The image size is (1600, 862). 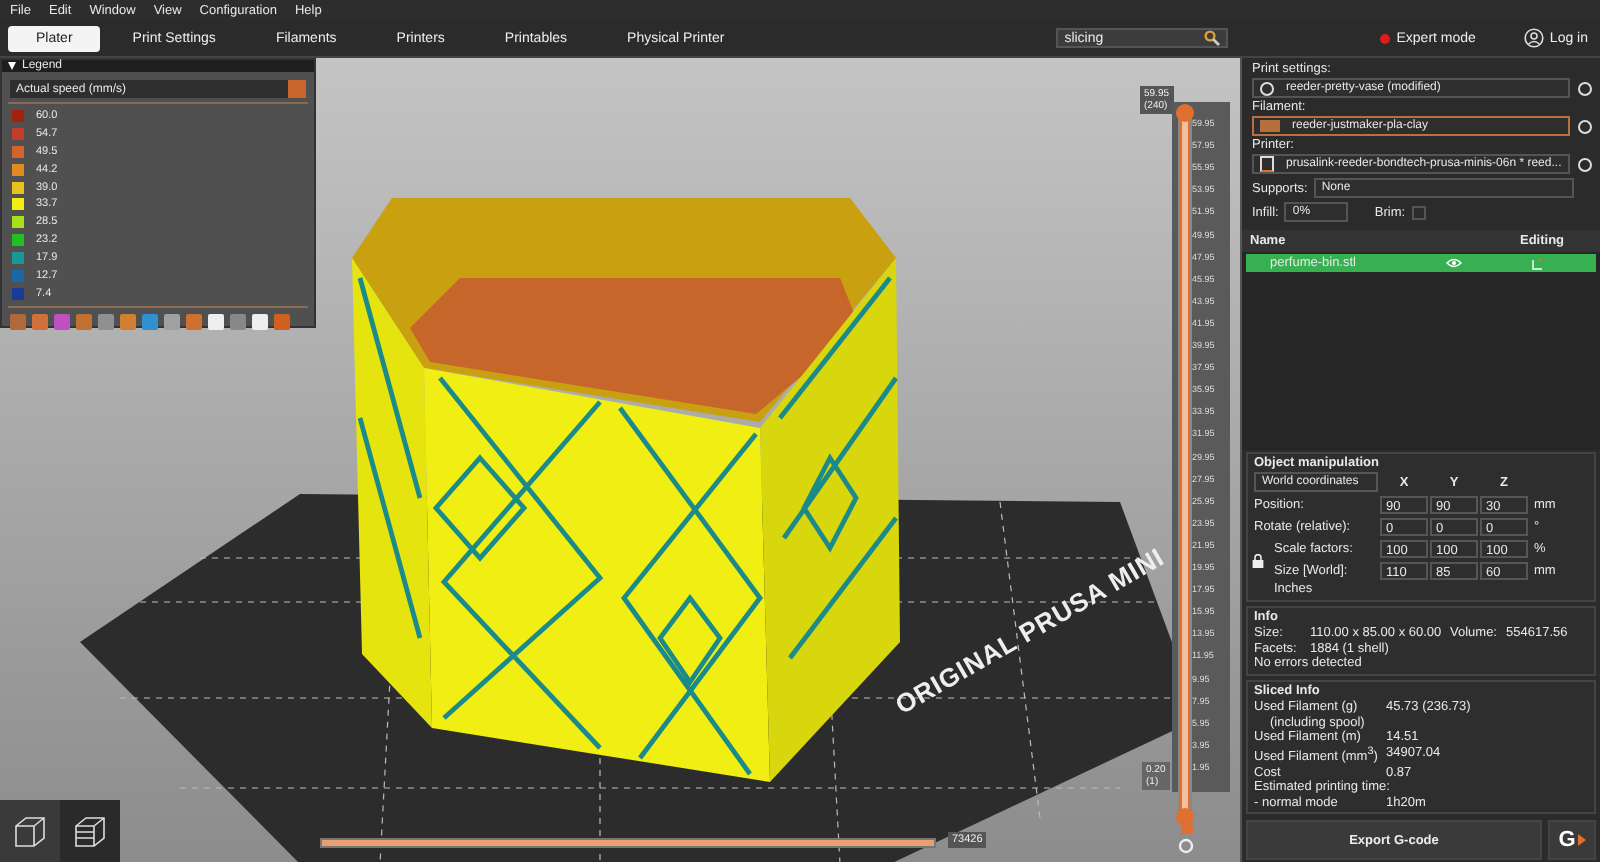 I want to click on cube-icon, so click(x=30, y=832).